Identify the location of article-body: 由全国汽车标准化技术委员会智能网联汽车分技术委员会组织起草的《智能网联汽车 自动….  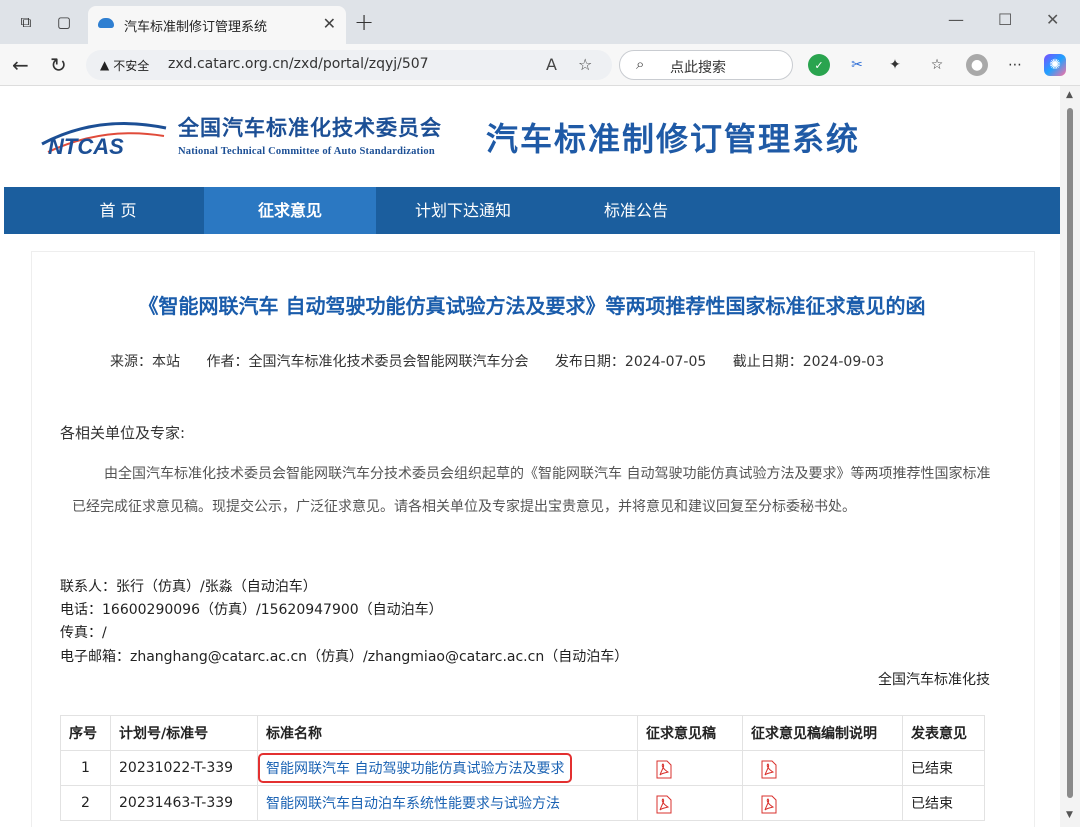
(531, 490).